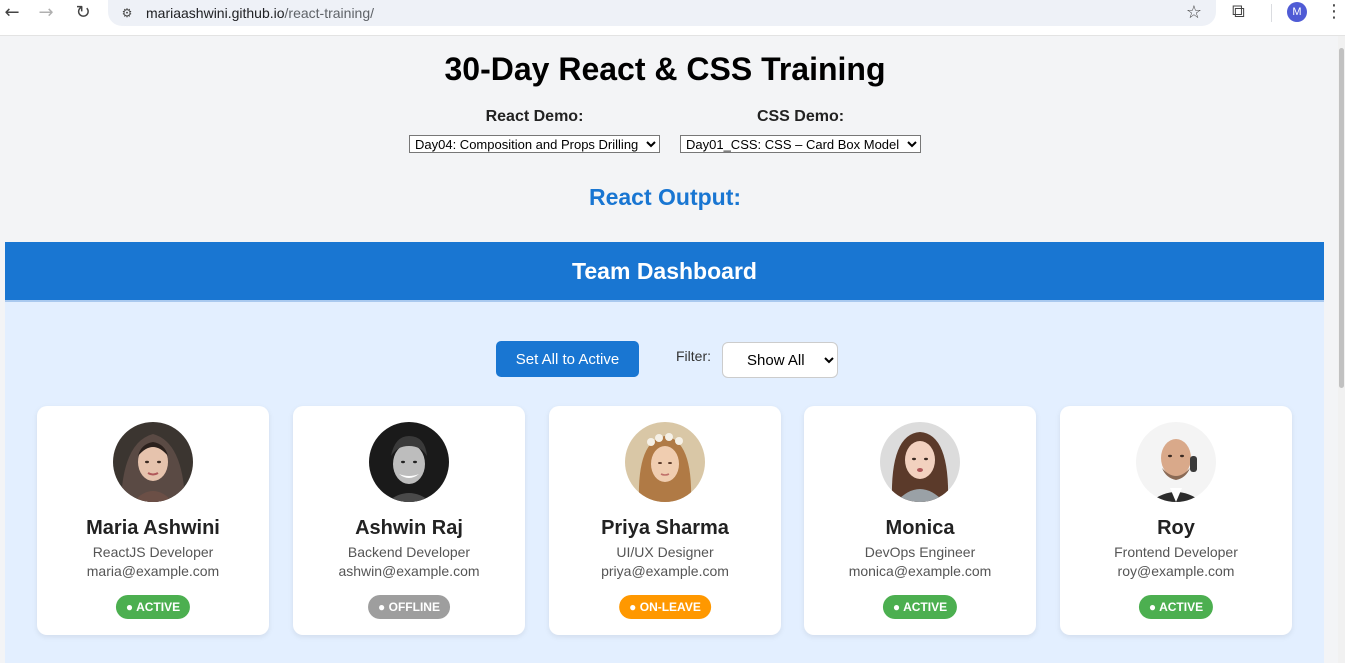 The image size is (1345, 663). What do you see at coordinates (780, 360) in the screenshot?
I see `filter-select: Show All` at bounding box center [780, 360].